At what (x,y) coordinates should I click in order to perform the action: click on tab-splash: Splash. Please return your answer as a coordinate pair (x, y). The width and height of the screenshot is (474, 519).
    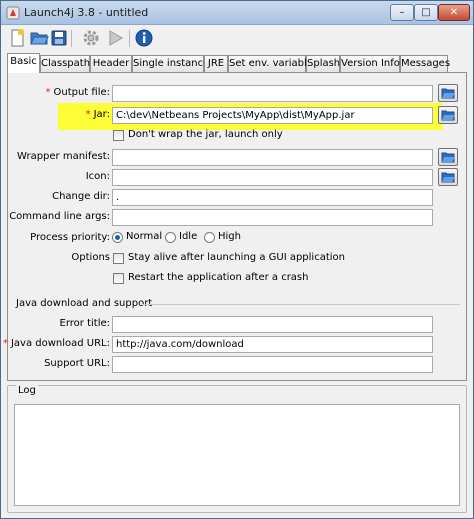
    Looking at the image, I should click on (323, 63).